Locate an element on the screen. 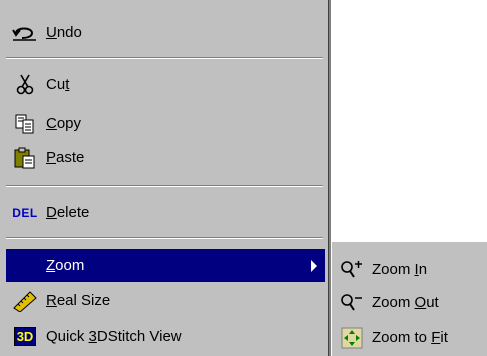  submenu-item-zoom-to-fit: Zoom to Fit is located at coordinates (411, 337).